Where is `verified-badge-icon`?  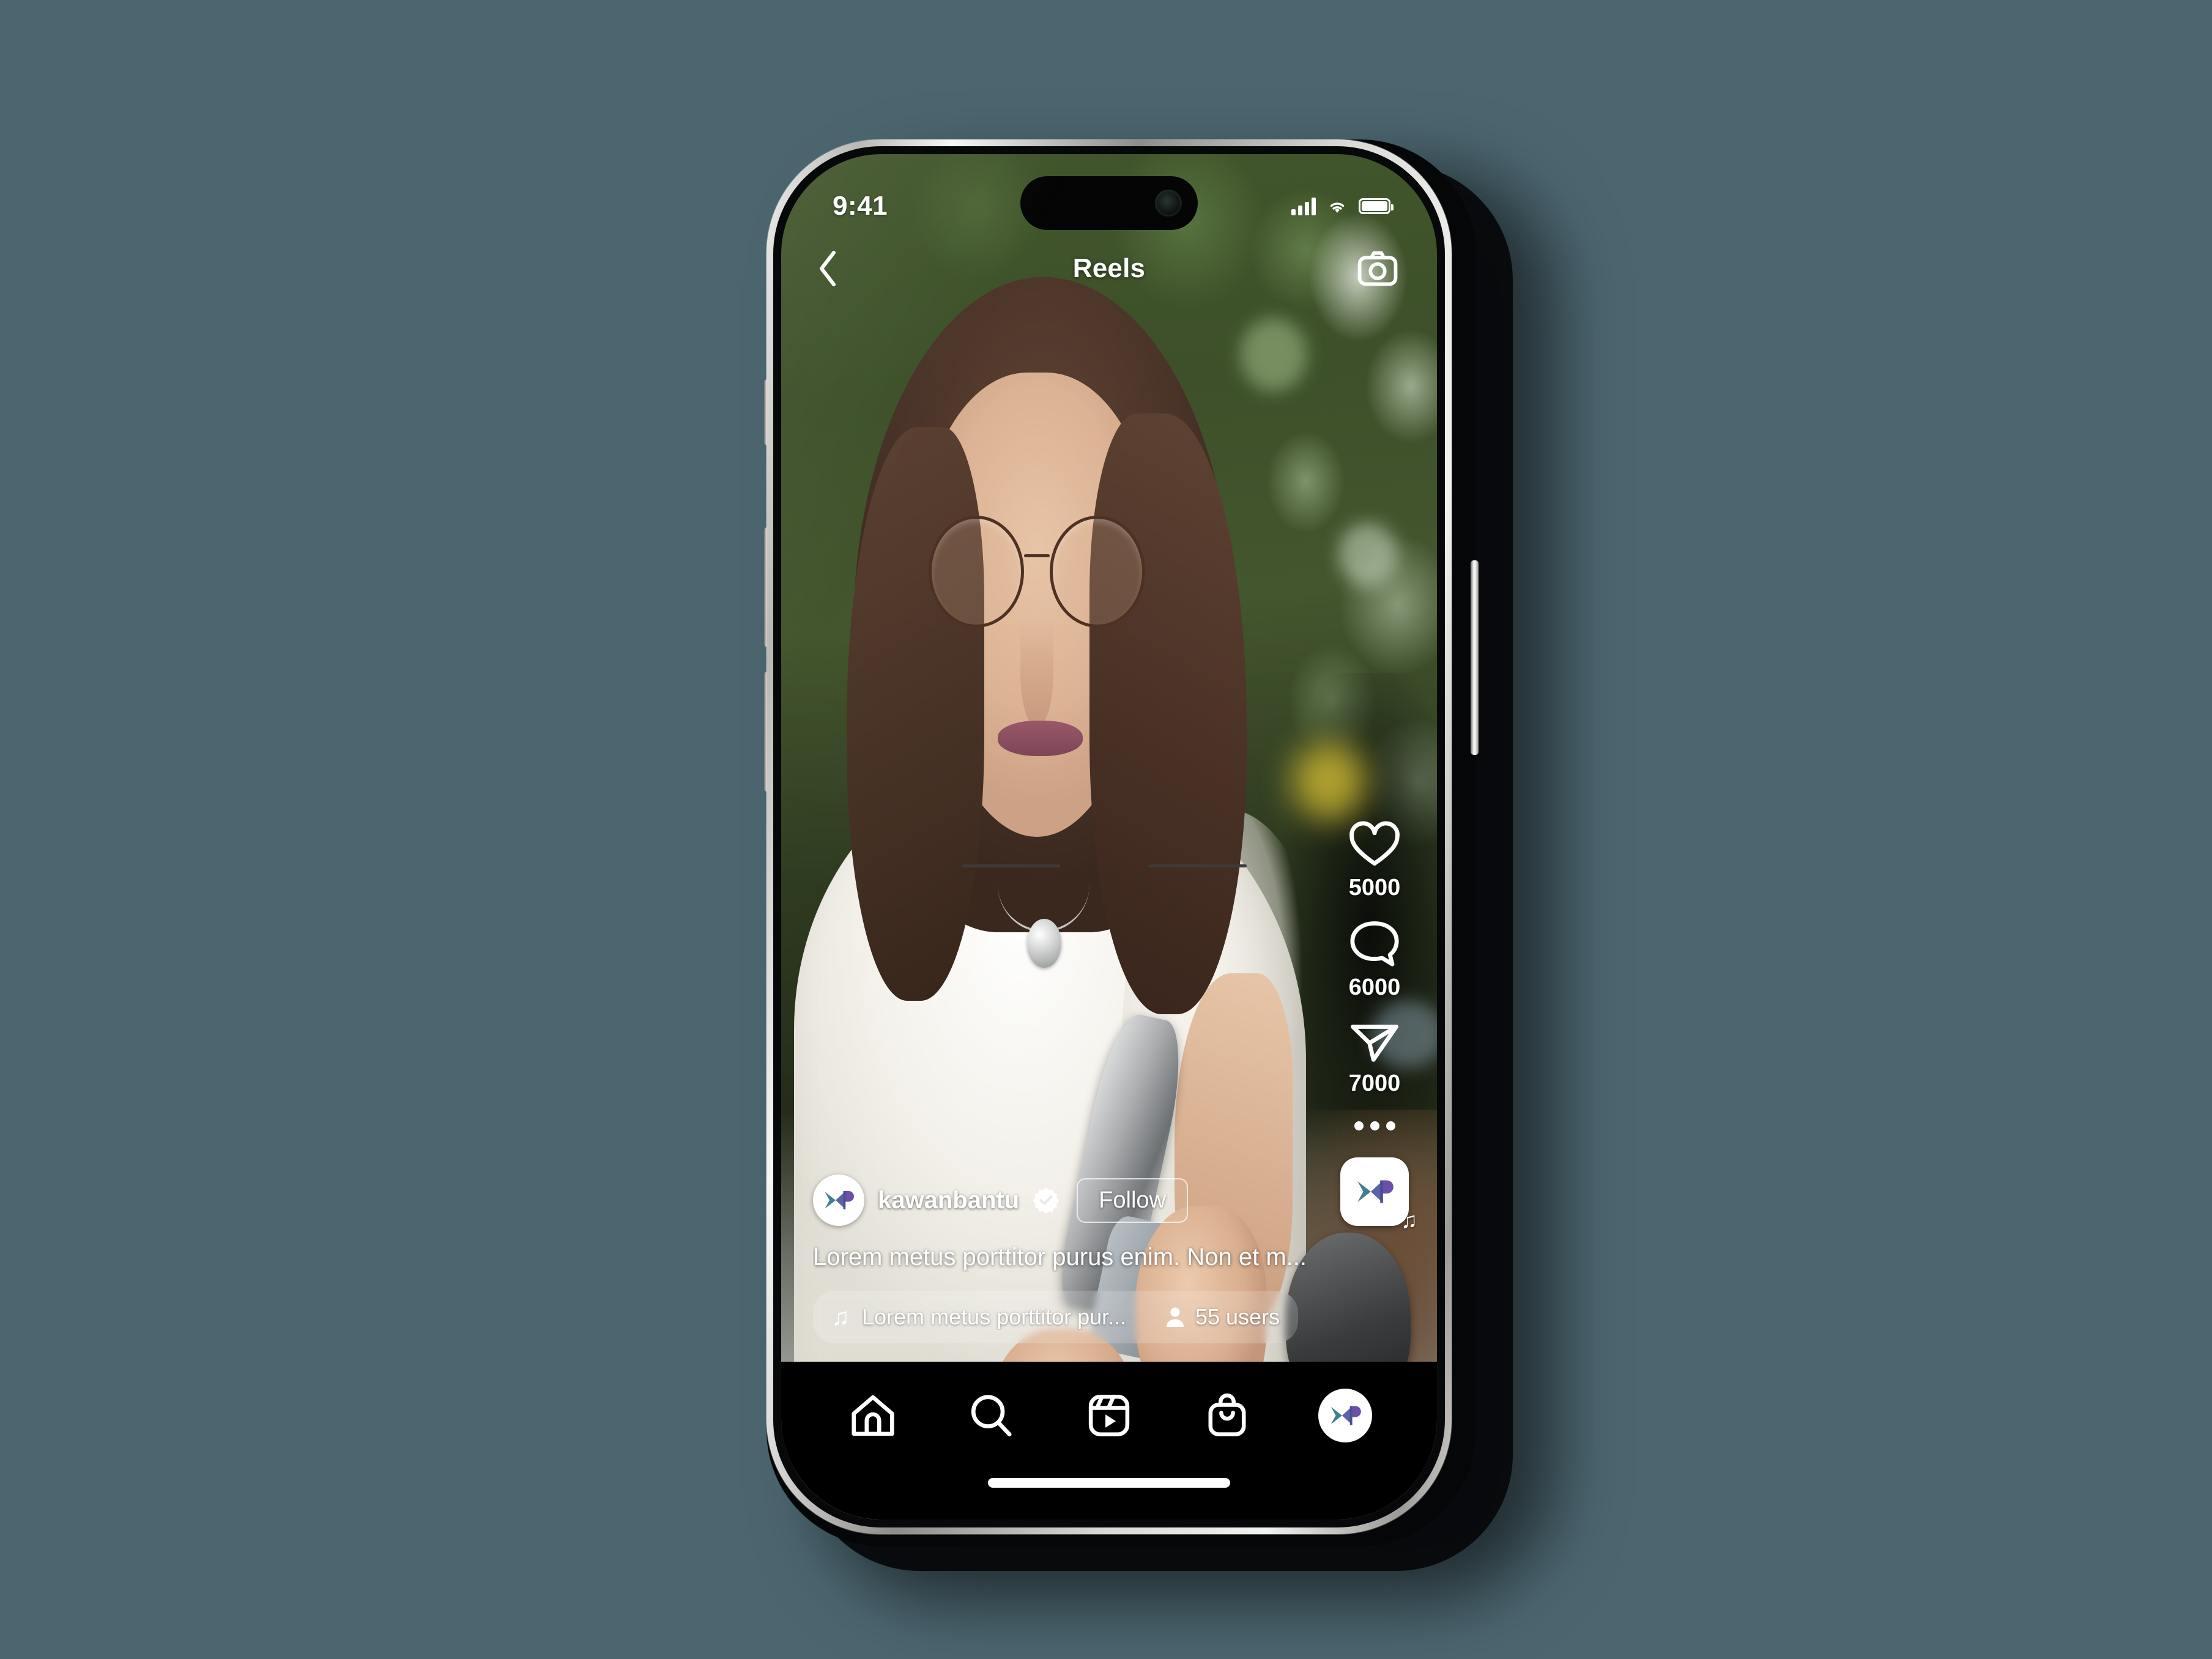
verified-badge-icon is located at coordinates (1046, 1200).